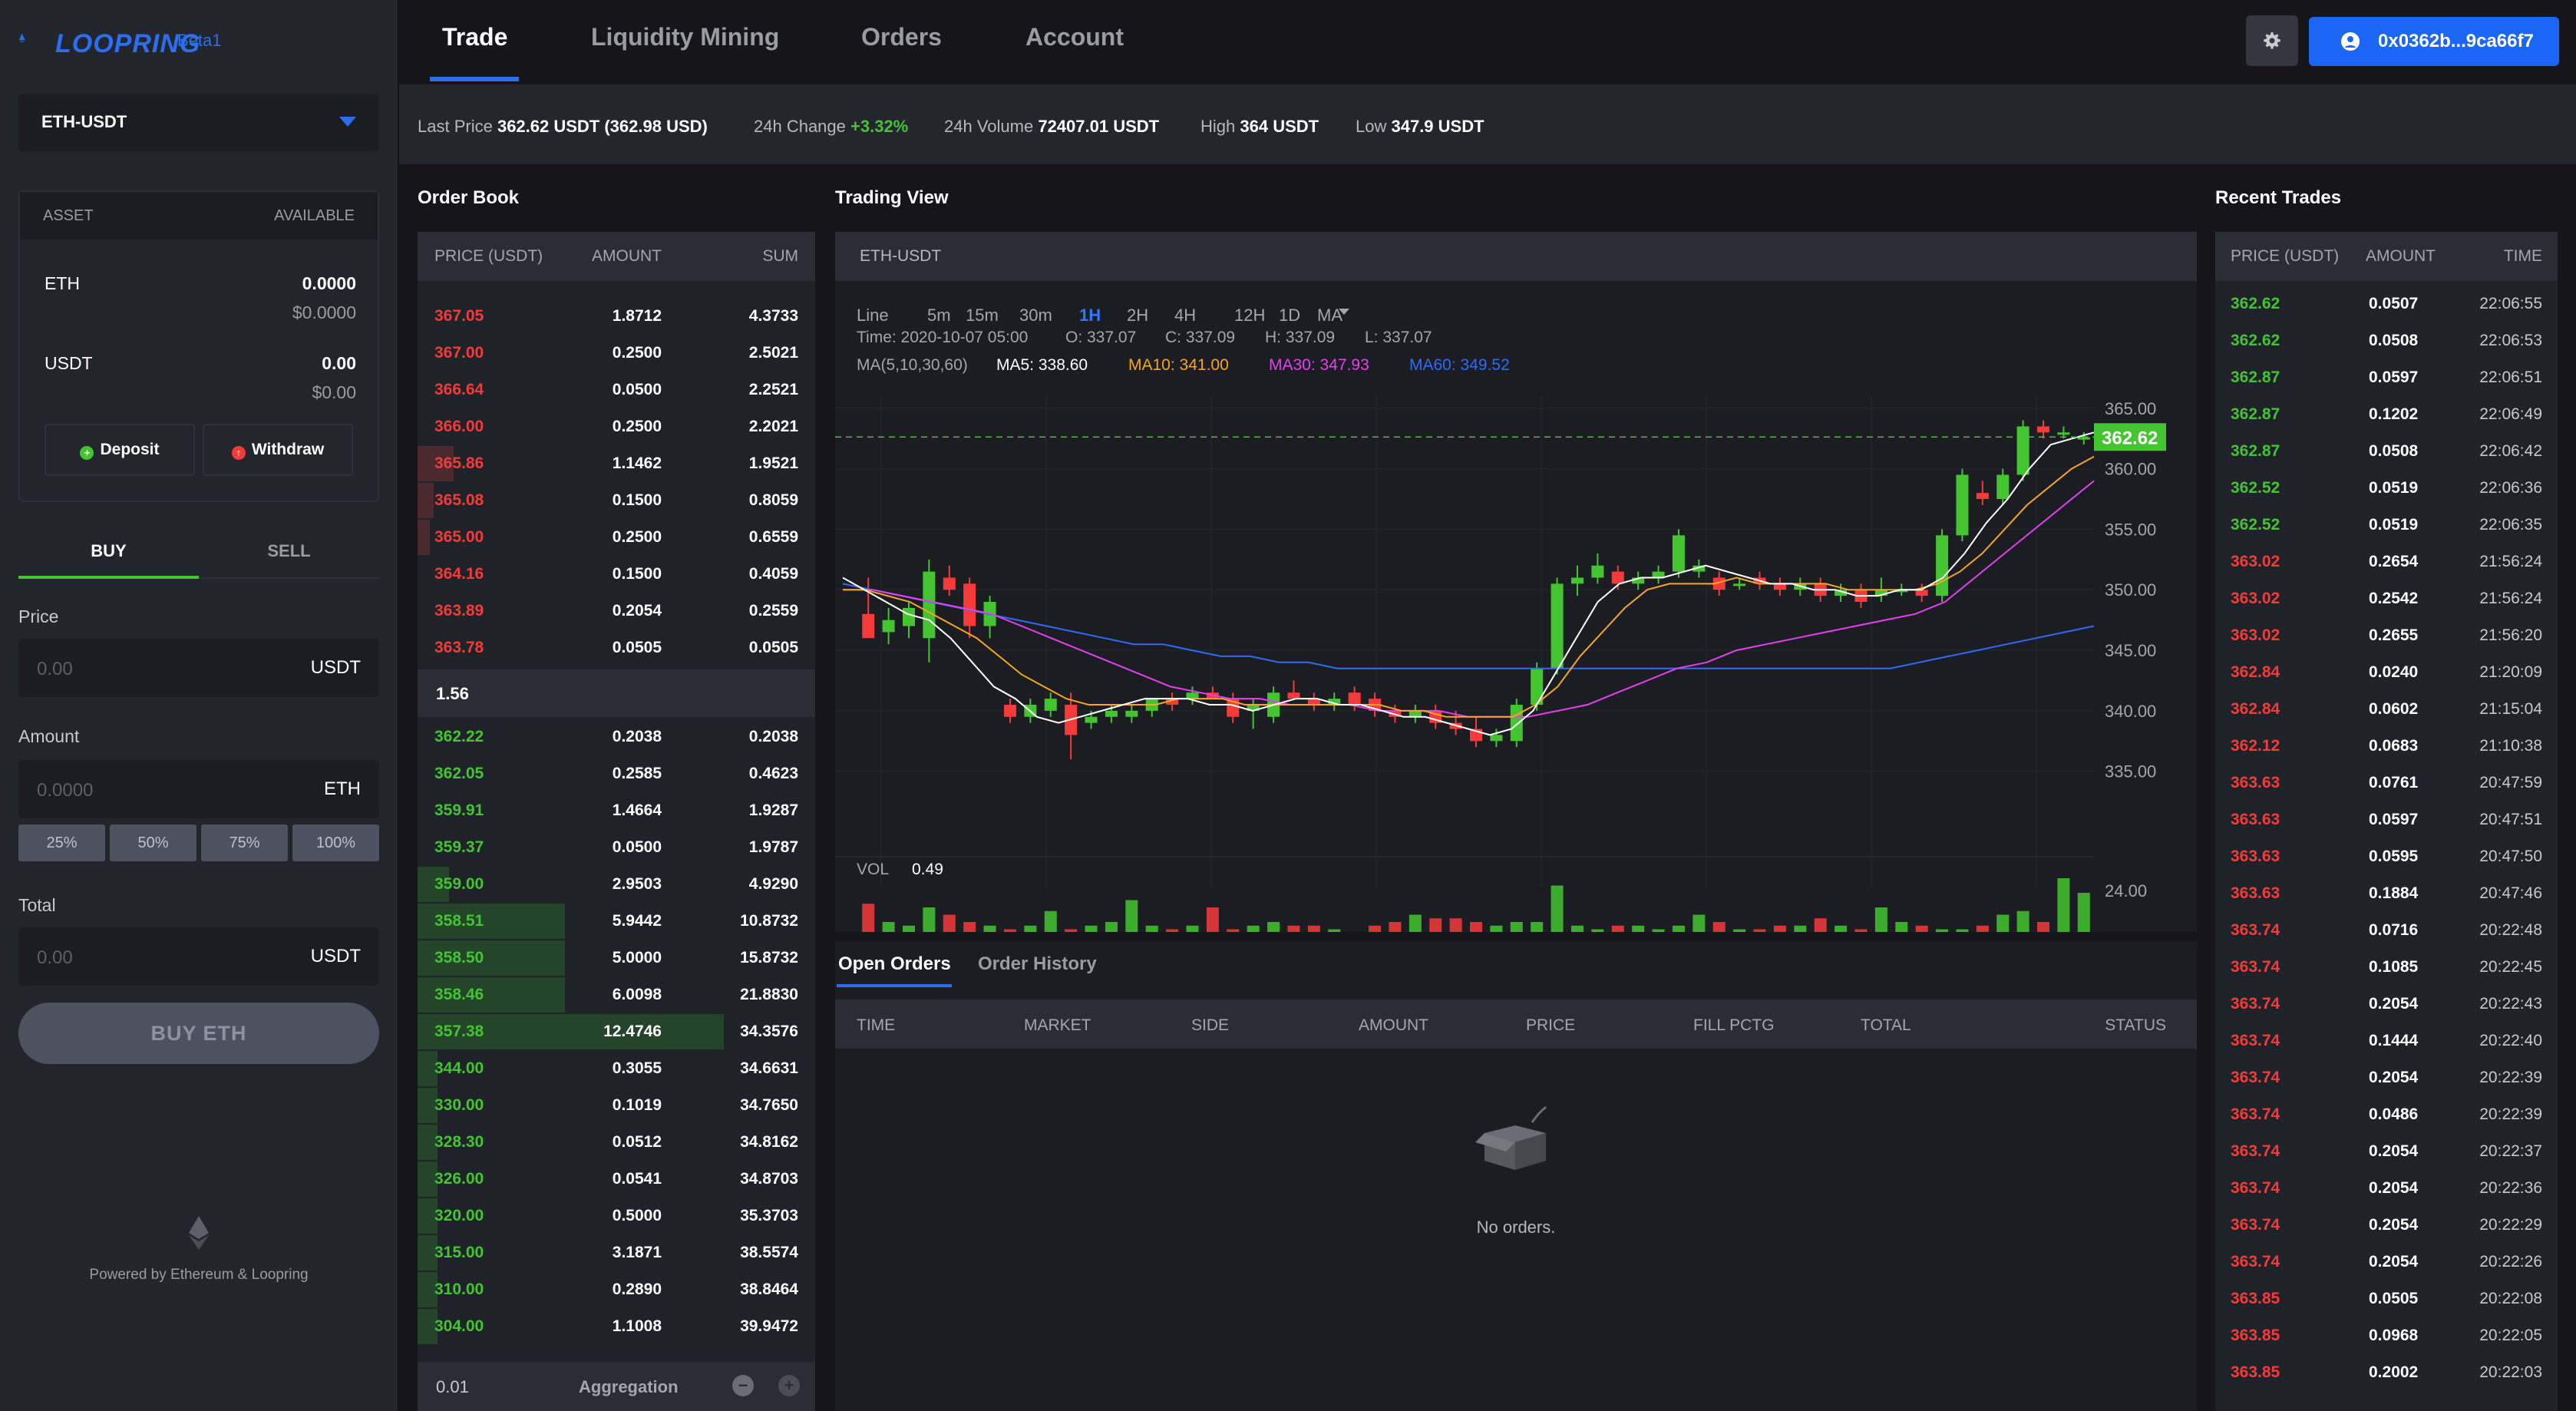 This screenshot has height=1411, width=2576. Describe the element at coordinates (616, 1290) in the screenshot. I see `order-book-row: 310.00 0.2890 38.8464` at that location.